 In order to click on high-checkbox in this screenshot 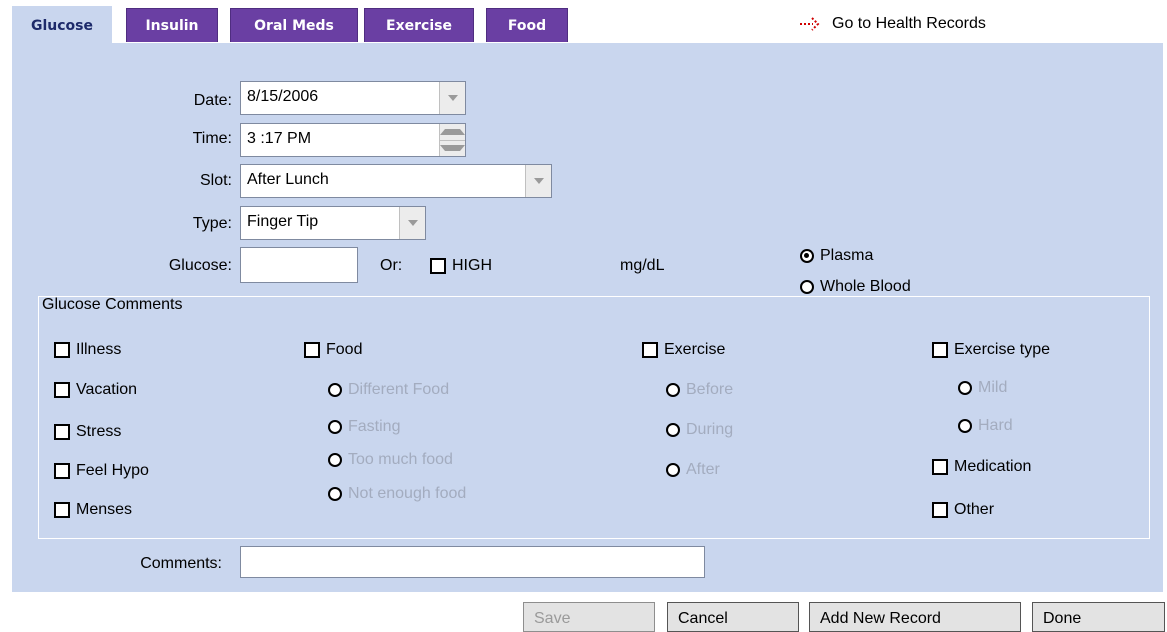, I will do `click(438, 266)`.